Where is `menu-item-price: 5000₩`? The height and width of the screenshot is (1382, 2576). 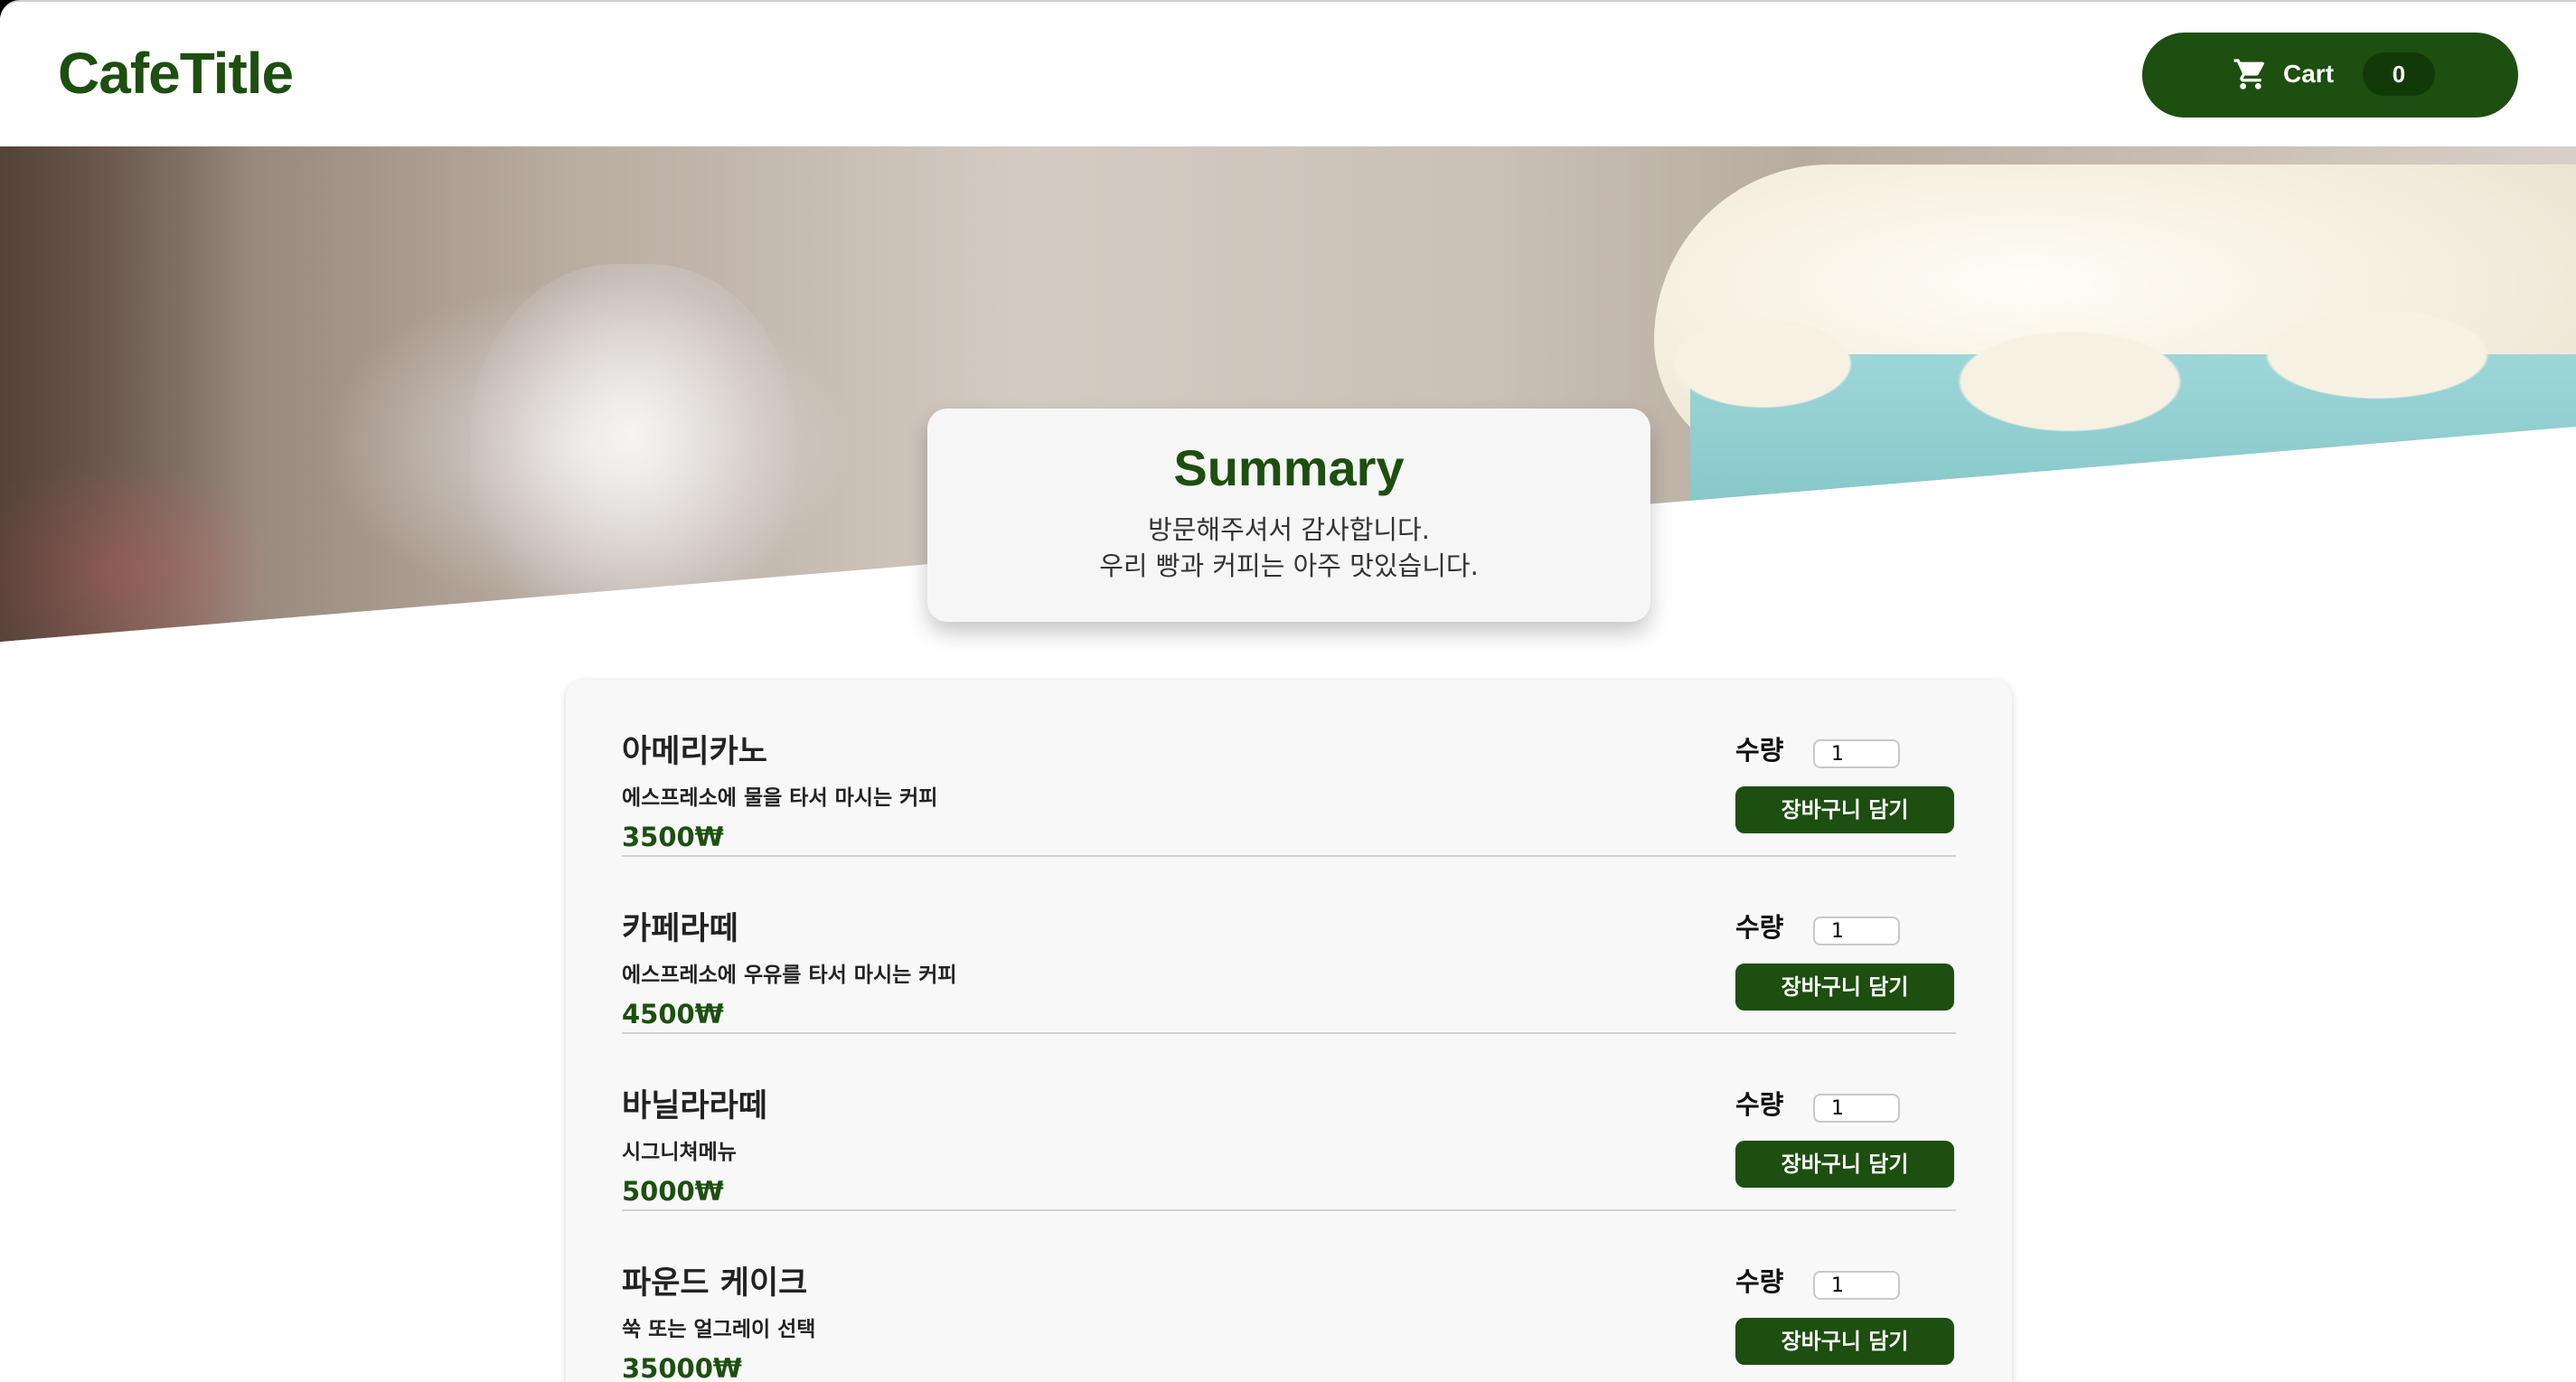 menu-item-price: 5000₩ is located at coordinates (673, 1191).